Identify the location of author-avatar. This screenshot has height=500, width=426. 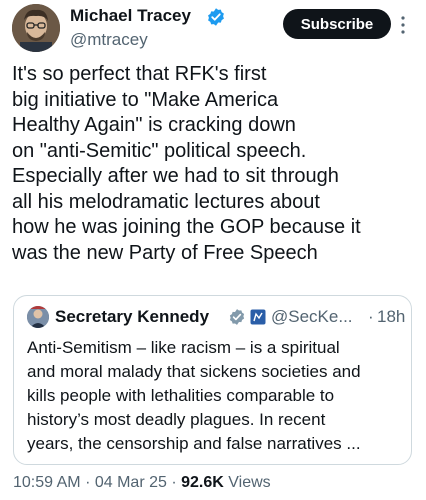
(36, 28).